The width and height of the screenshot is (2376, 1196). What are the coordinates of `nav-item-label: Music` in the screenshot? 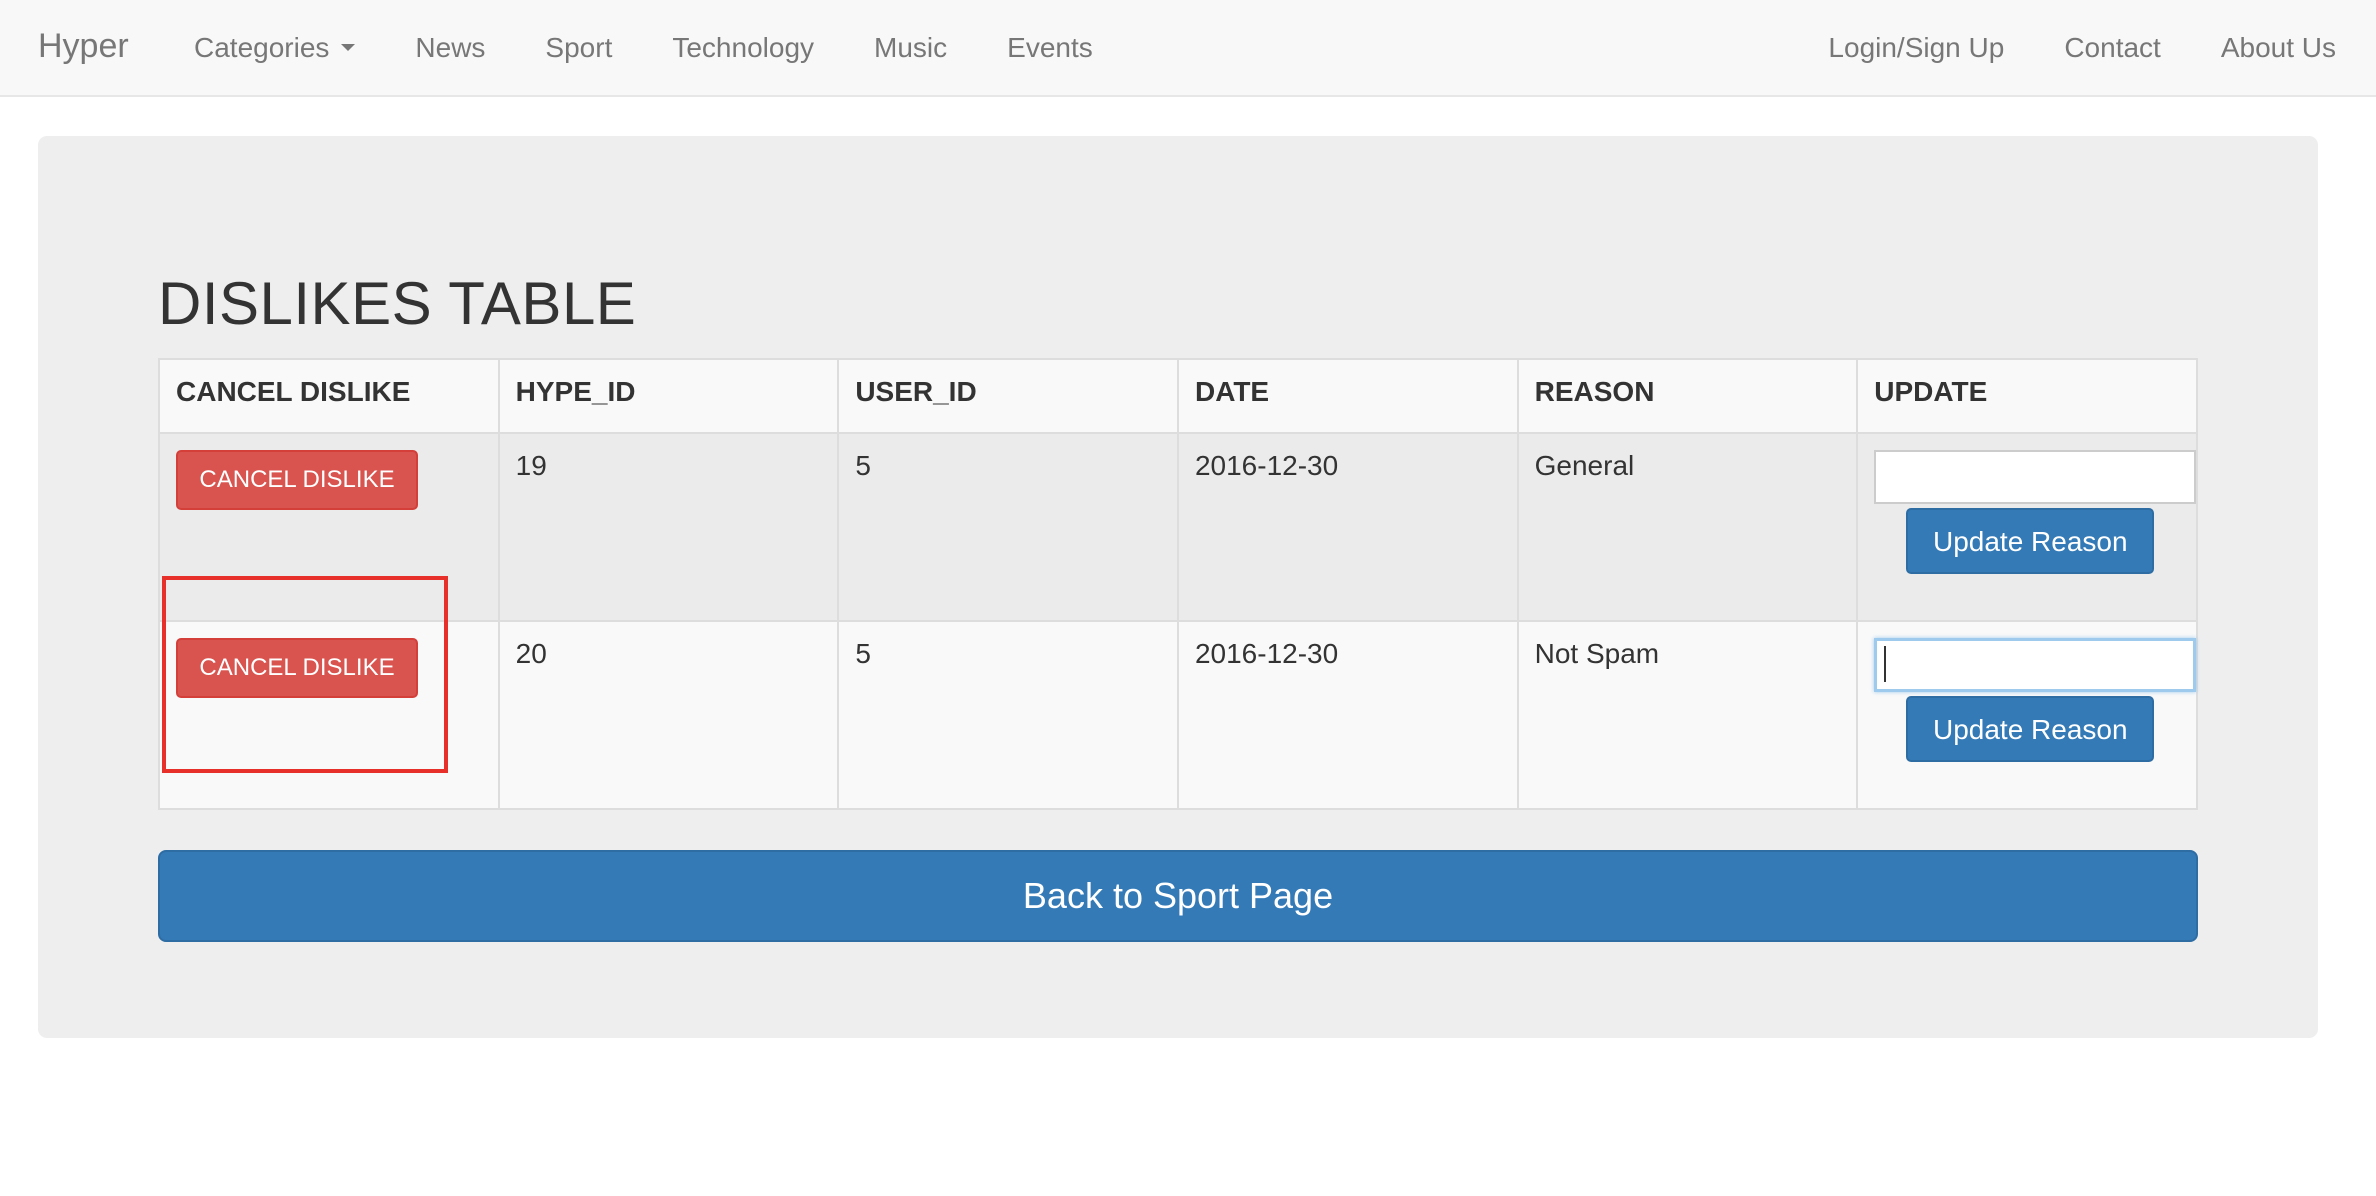 It's located at (911, 47).